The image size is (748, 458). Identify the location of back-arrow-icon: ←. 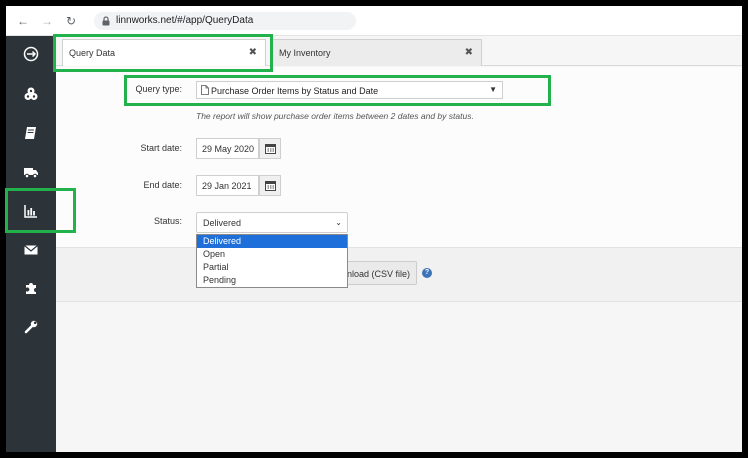
(23, 21).